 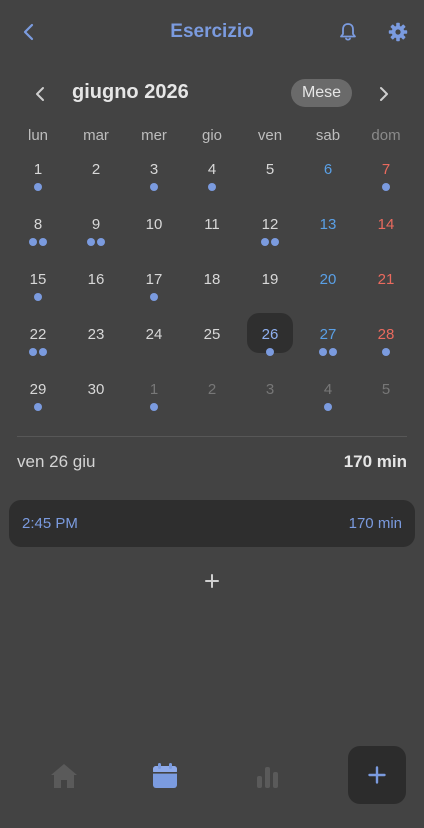 I want to click on next-month-button, so click(x=384, y=94).